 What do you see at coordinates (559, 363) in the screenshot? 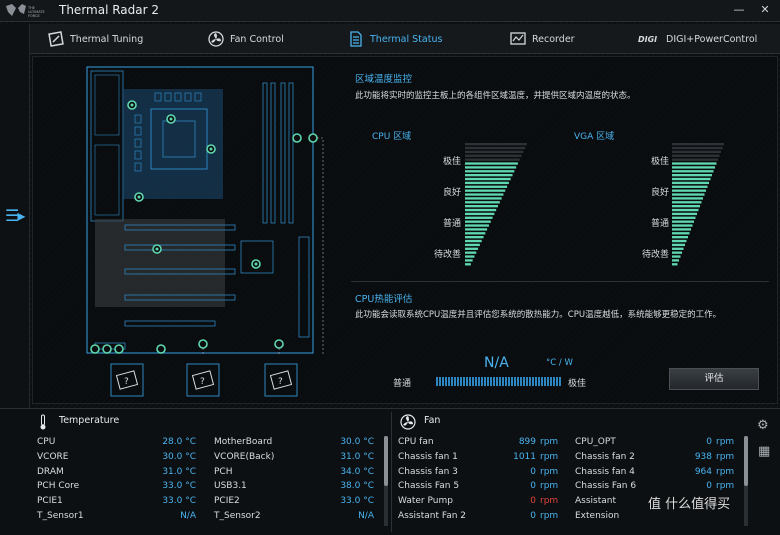
I see `cpu-eval-unit: °C / W` at bounding box center [559, 363].